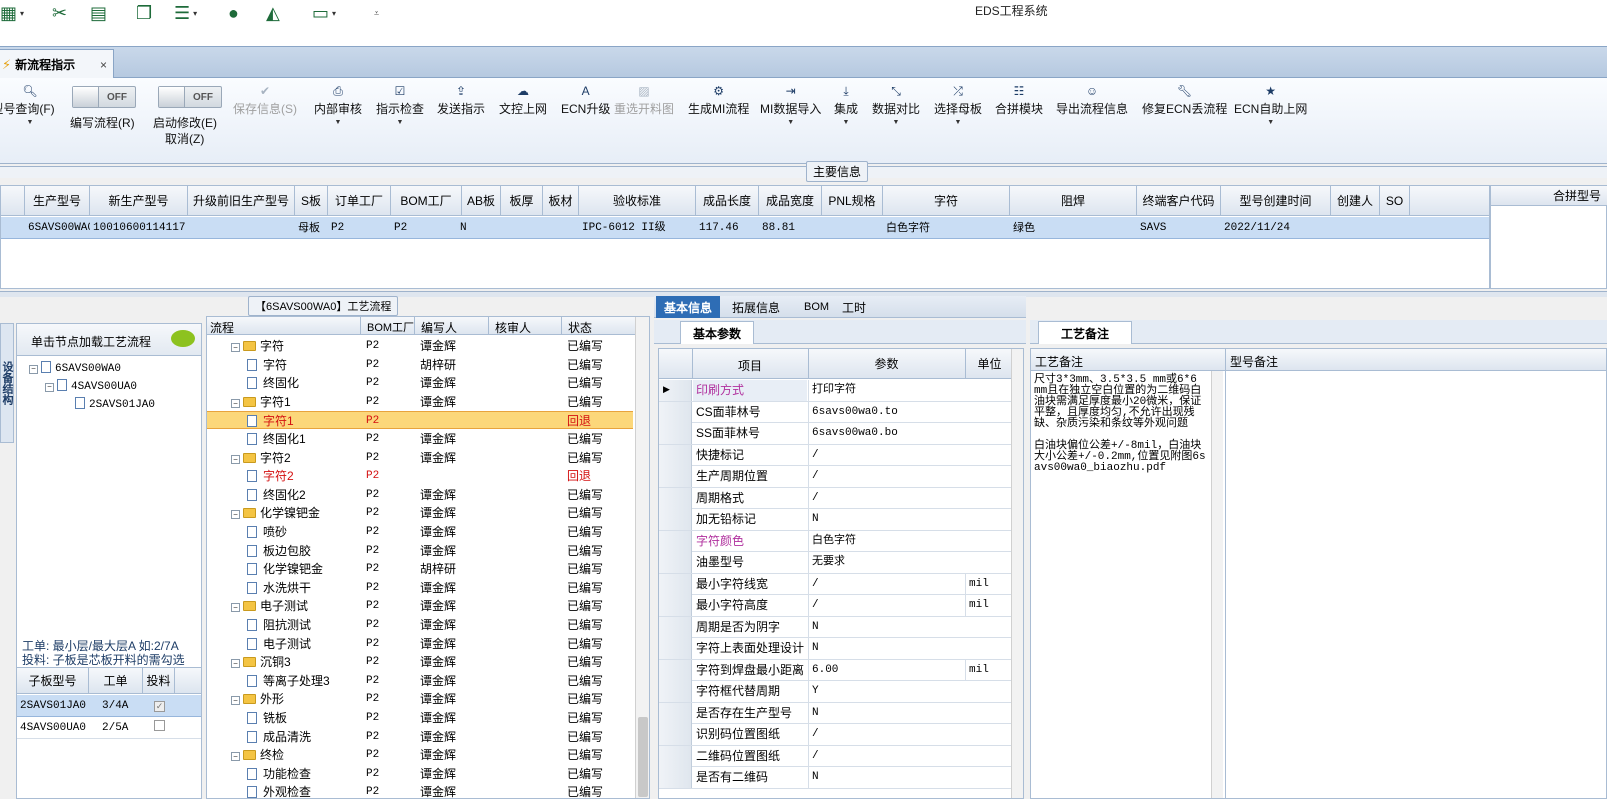 The image size is (1607, 799). I want to click on param-row: 加无铅标记 N, so click(835, 520).